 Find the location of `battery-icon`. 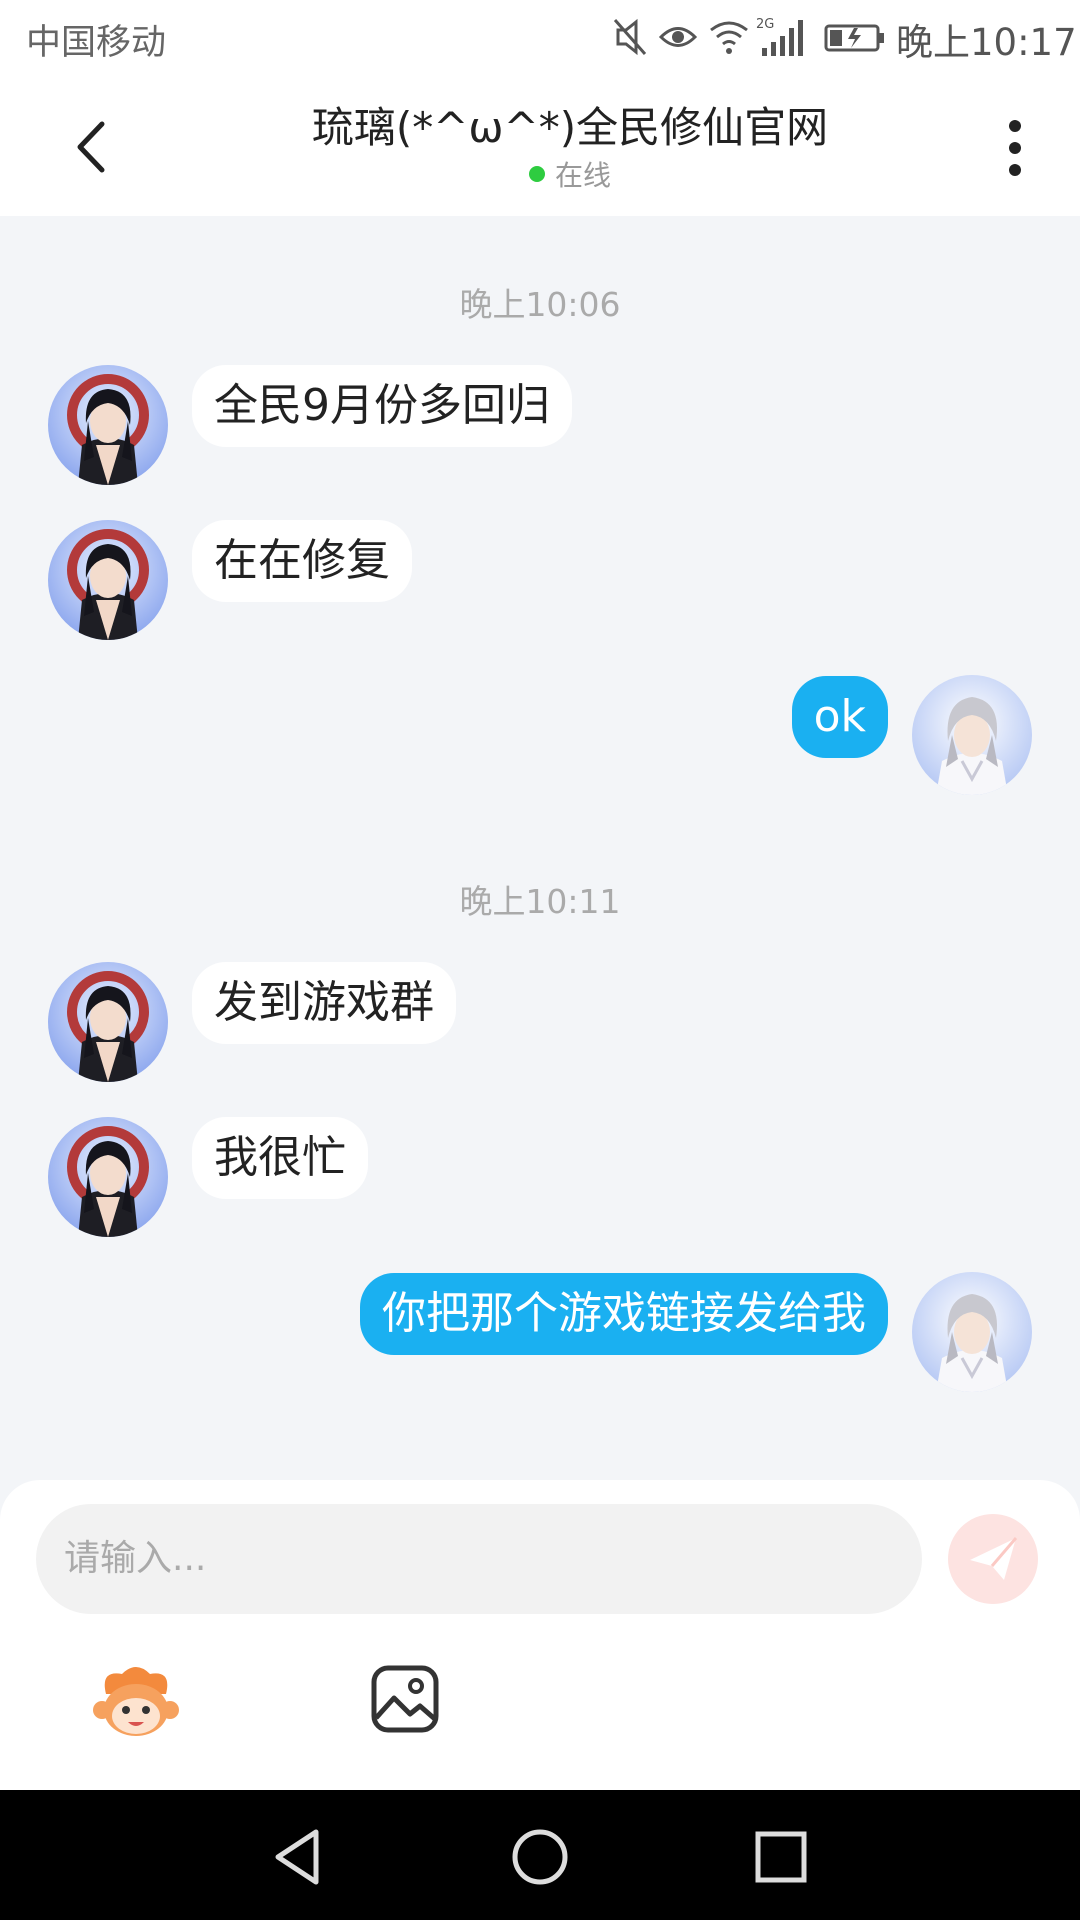

battery-icon is located at coordinates (854, 38).